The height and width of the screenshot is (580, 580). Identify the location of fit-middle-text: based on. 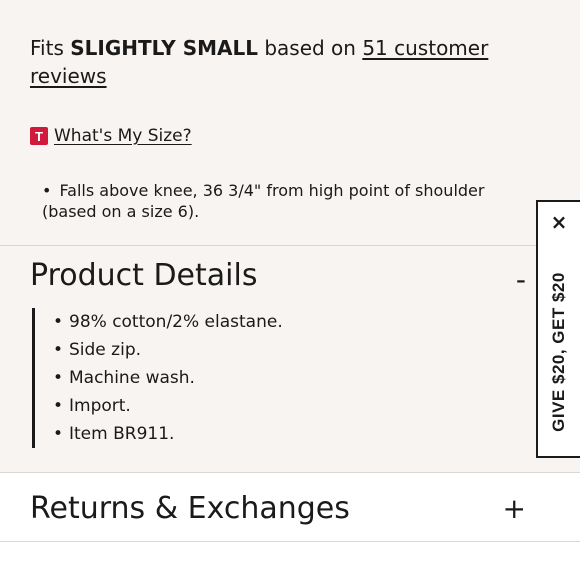
(310, 48).